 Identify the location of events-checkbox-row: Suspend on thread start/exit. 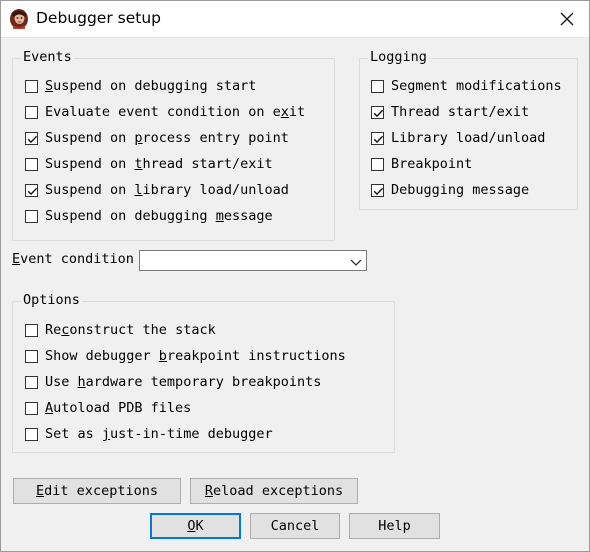
(149, 164).